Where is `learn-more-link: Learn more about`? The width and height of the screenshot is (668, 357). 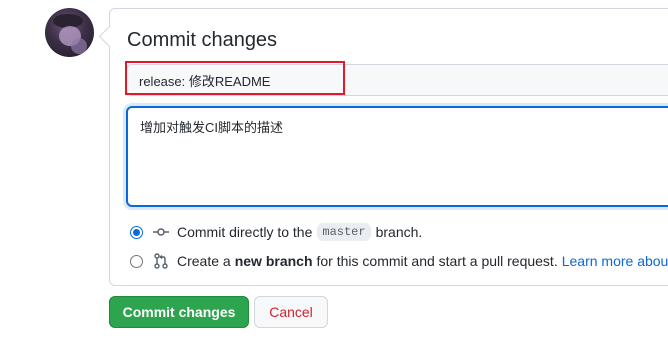 learn-more-link: Learn more about is located at coordinates (615, 261).